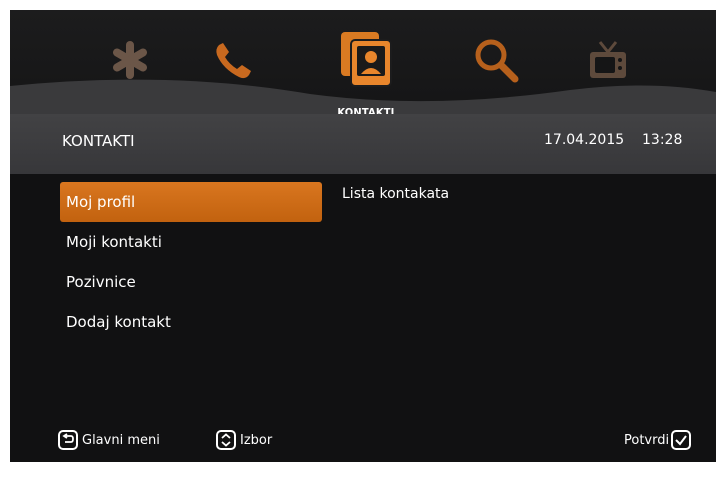  Describe the element at coordinates (584, 140) in the screenshot. I see `date-label: 17.04.2015` at that location.